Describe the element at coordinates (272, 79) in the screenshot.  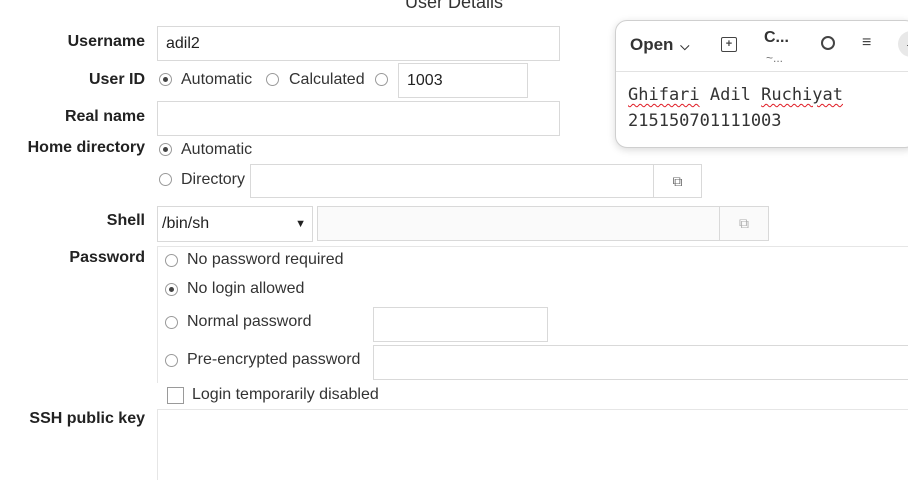
I see `user-id-calculated-radio` at that location.